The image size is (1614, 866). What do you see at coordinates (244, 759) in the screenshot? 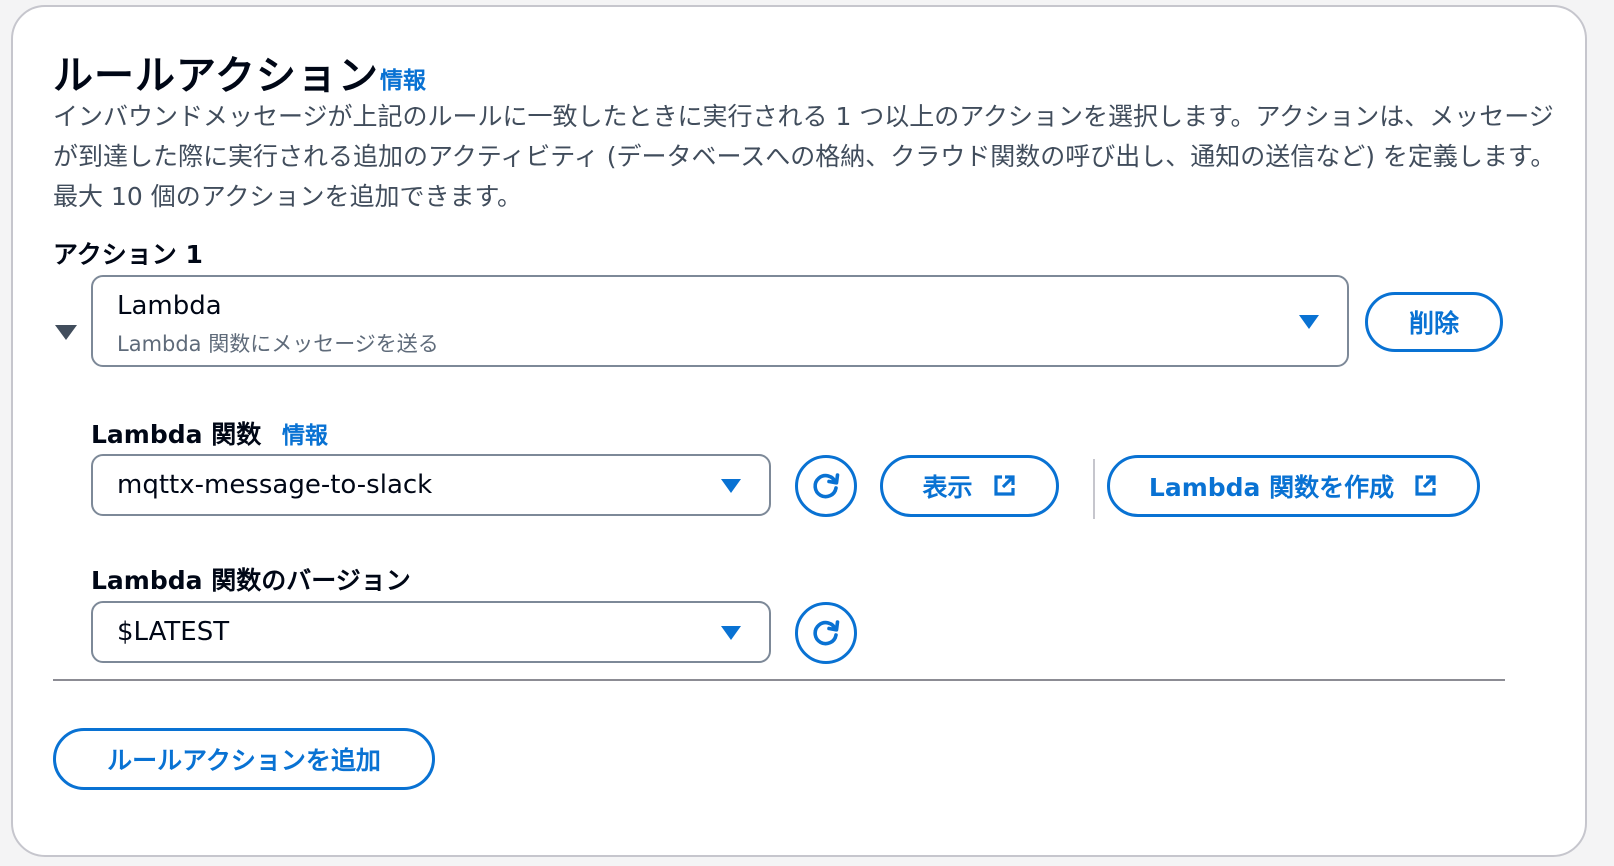
I see `add-rule-action-button: ルールアクションを追加` at bounding box center [244, 759].